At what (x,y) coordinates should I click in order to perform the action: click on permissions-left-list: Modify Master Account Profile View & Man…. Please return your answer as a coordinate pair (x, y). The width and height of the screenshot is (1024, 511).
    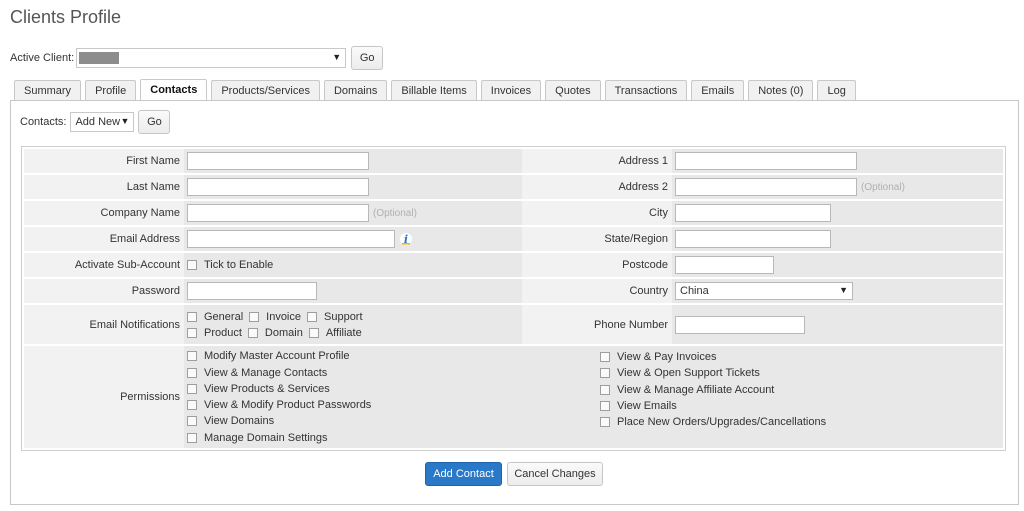
    Looking at the image, I should click on (279, 397).